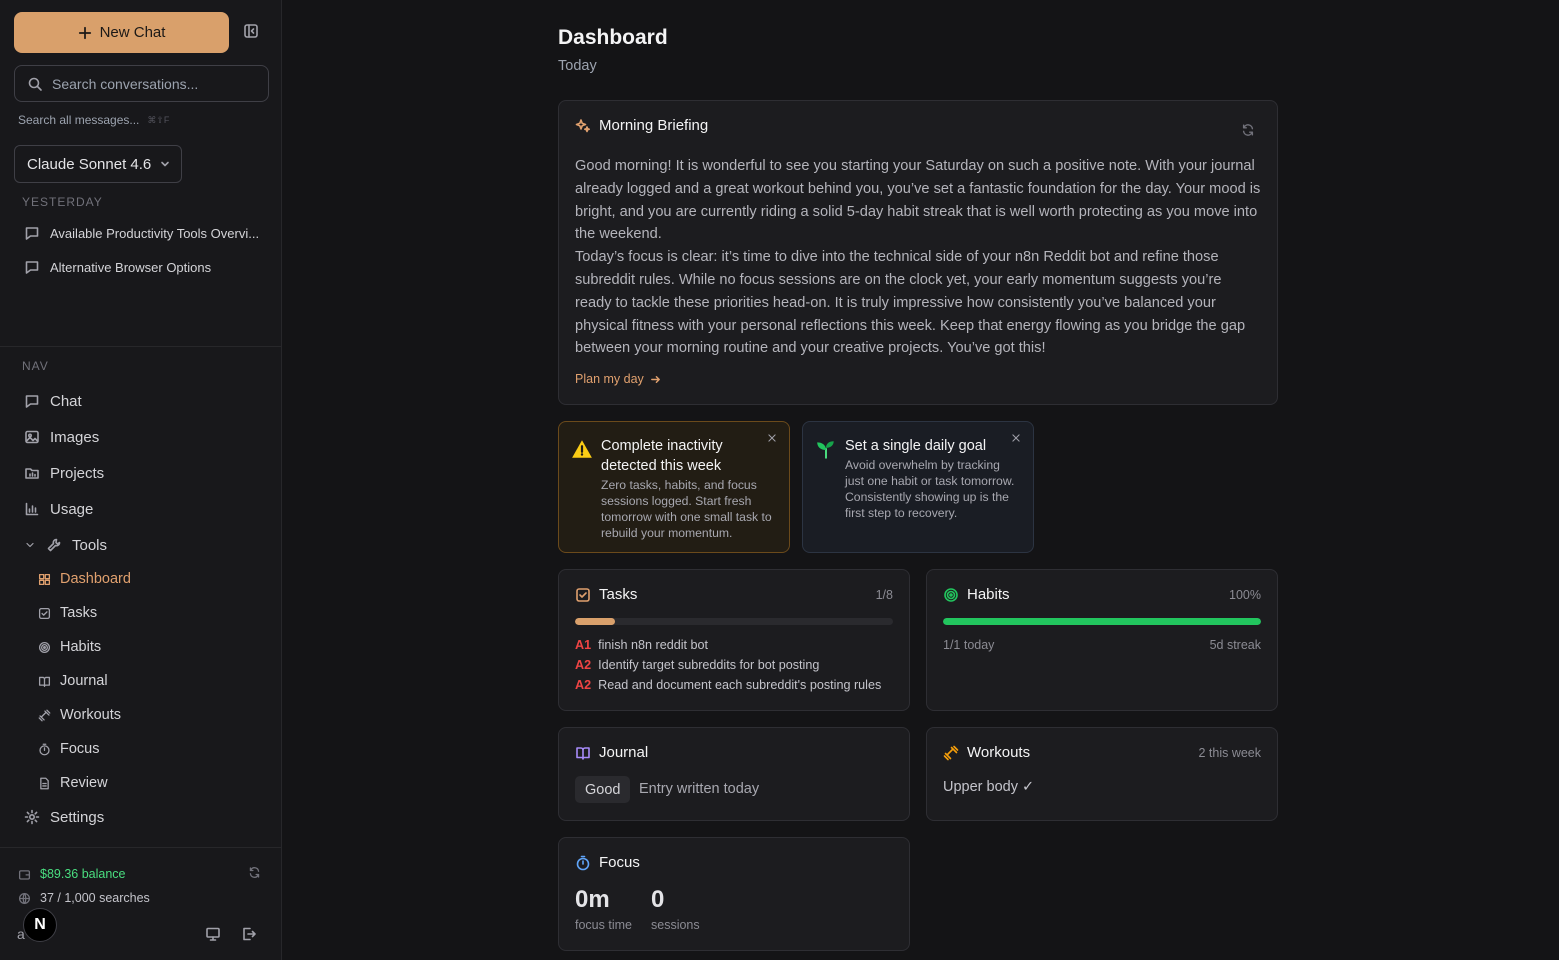 This screenshot has width=1559, height=960. I want to click on habits-progress-bar, so click(1102, 621).